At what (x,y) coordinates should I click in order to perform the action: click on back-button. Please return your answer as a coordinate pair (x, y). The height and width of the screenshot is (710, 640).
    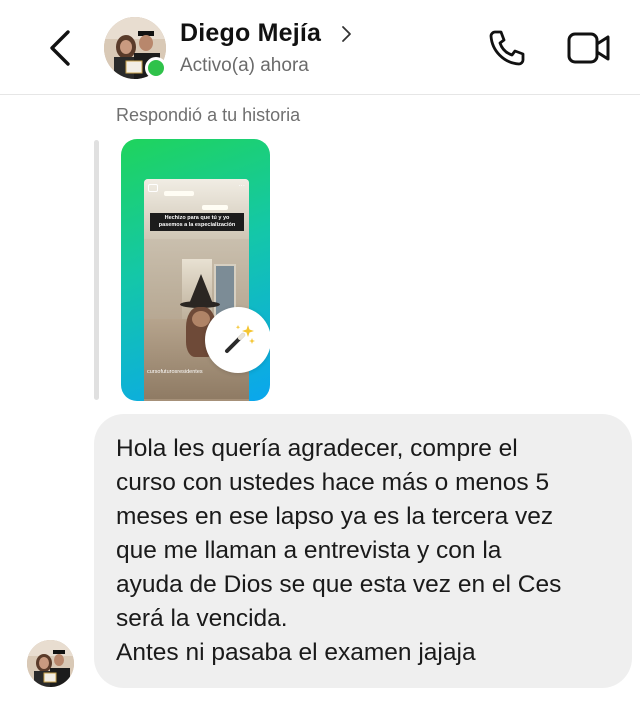
    Looking at the image, I should click on (62, 48).